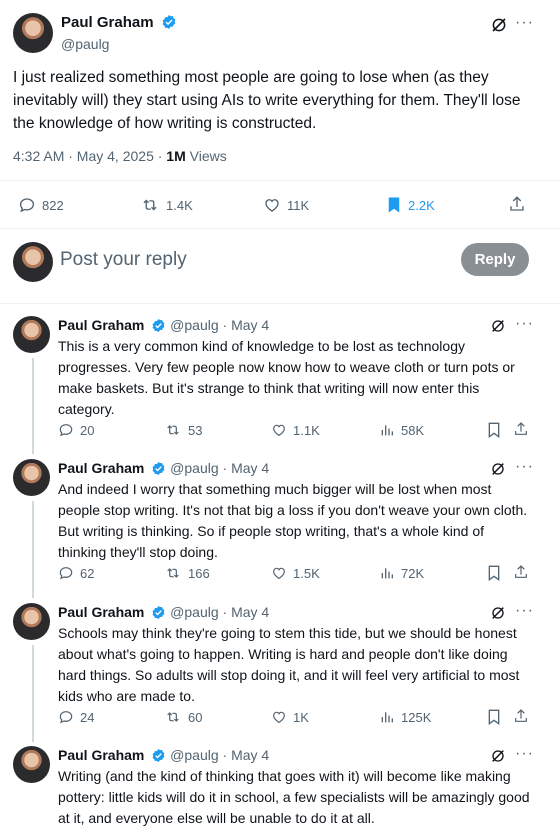 The image size is (560, 829). Describe the element at coordinates (87, 430) in the screenshot. I see `reply-count: 20` at that location.